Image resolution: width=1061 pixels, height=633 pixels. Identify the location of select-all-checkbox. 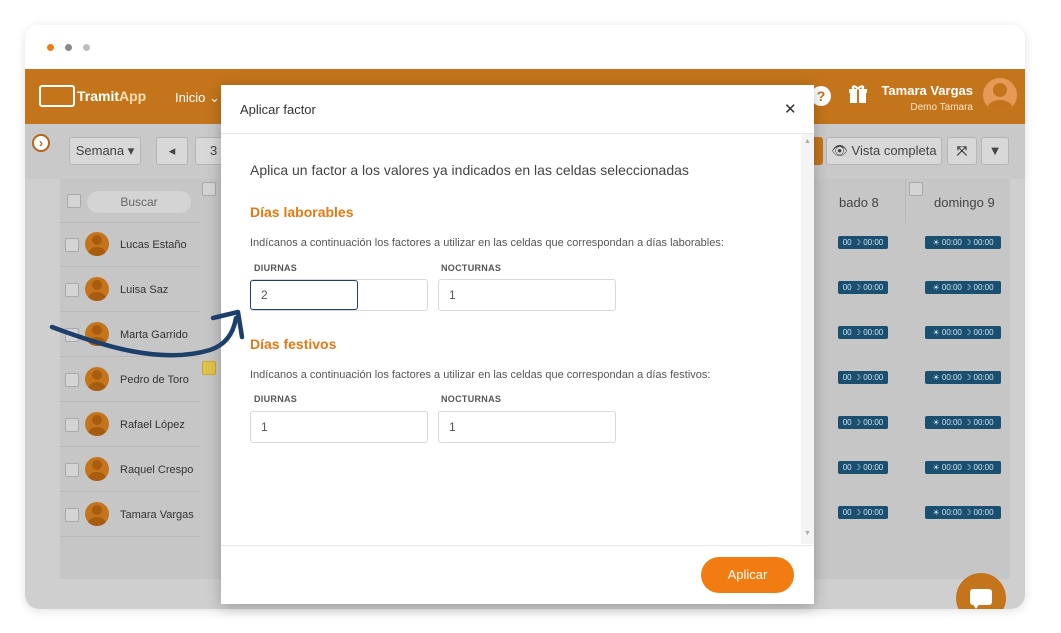
(74, 201).